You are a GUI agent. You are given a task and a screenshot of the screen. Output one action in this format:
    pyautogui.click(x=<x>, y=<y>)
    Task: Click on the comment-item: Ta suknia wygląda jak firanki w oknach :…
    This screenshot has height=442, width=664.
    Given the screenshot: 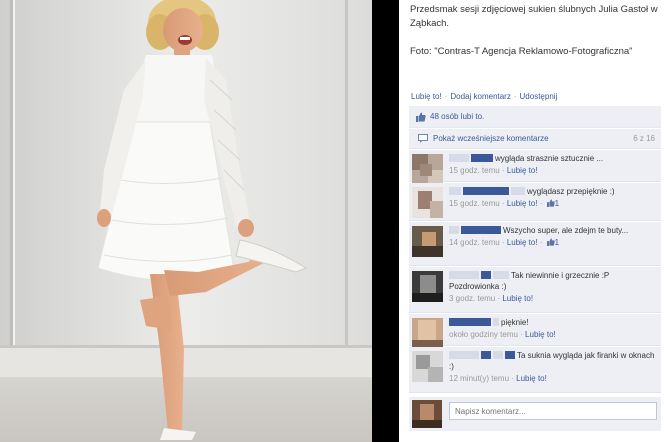 What is the action you would take?
    pyautogui.click(x=535, y=370)
    